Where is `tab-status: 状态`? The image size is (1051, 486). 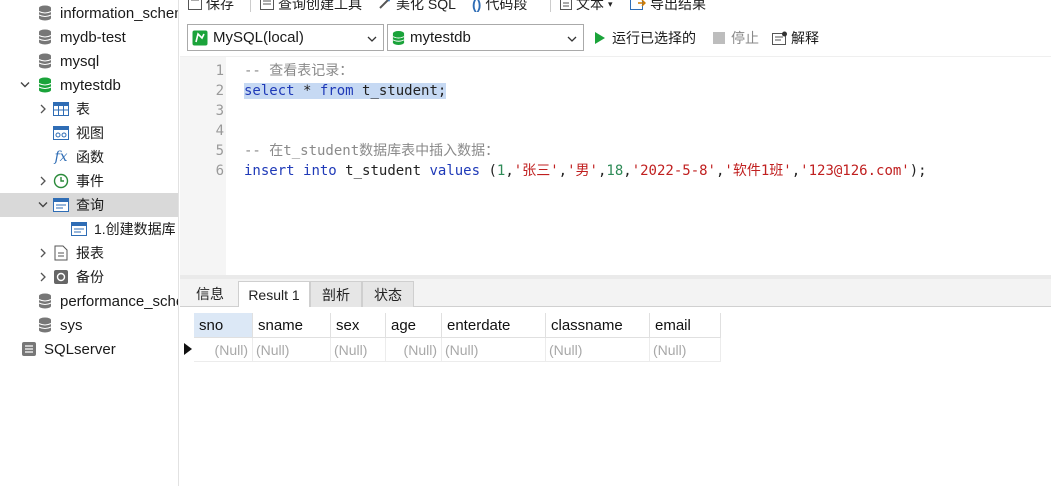
tab-status: 状态 is located at coordinates (388, 294).